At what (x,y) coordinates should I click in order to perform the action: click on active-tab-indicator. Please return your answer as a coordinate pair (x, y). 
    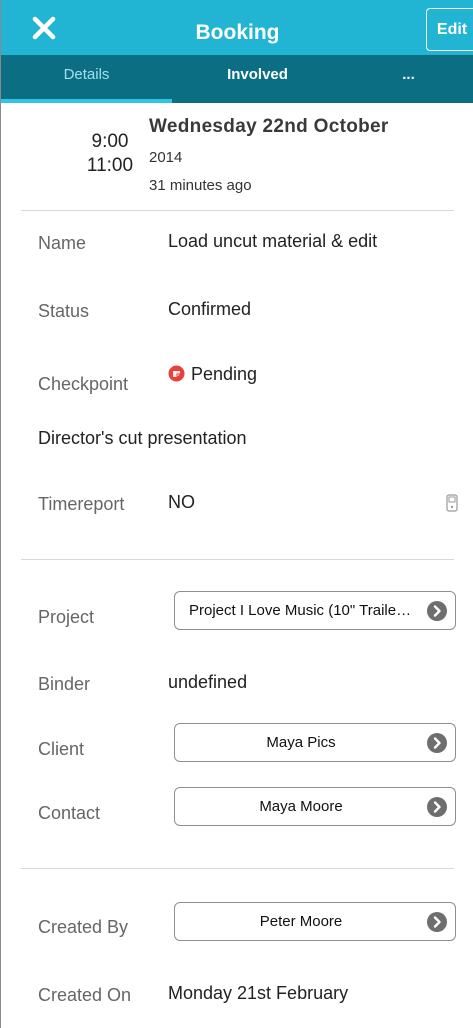
    Looking at the image, I should click on (86, 101).